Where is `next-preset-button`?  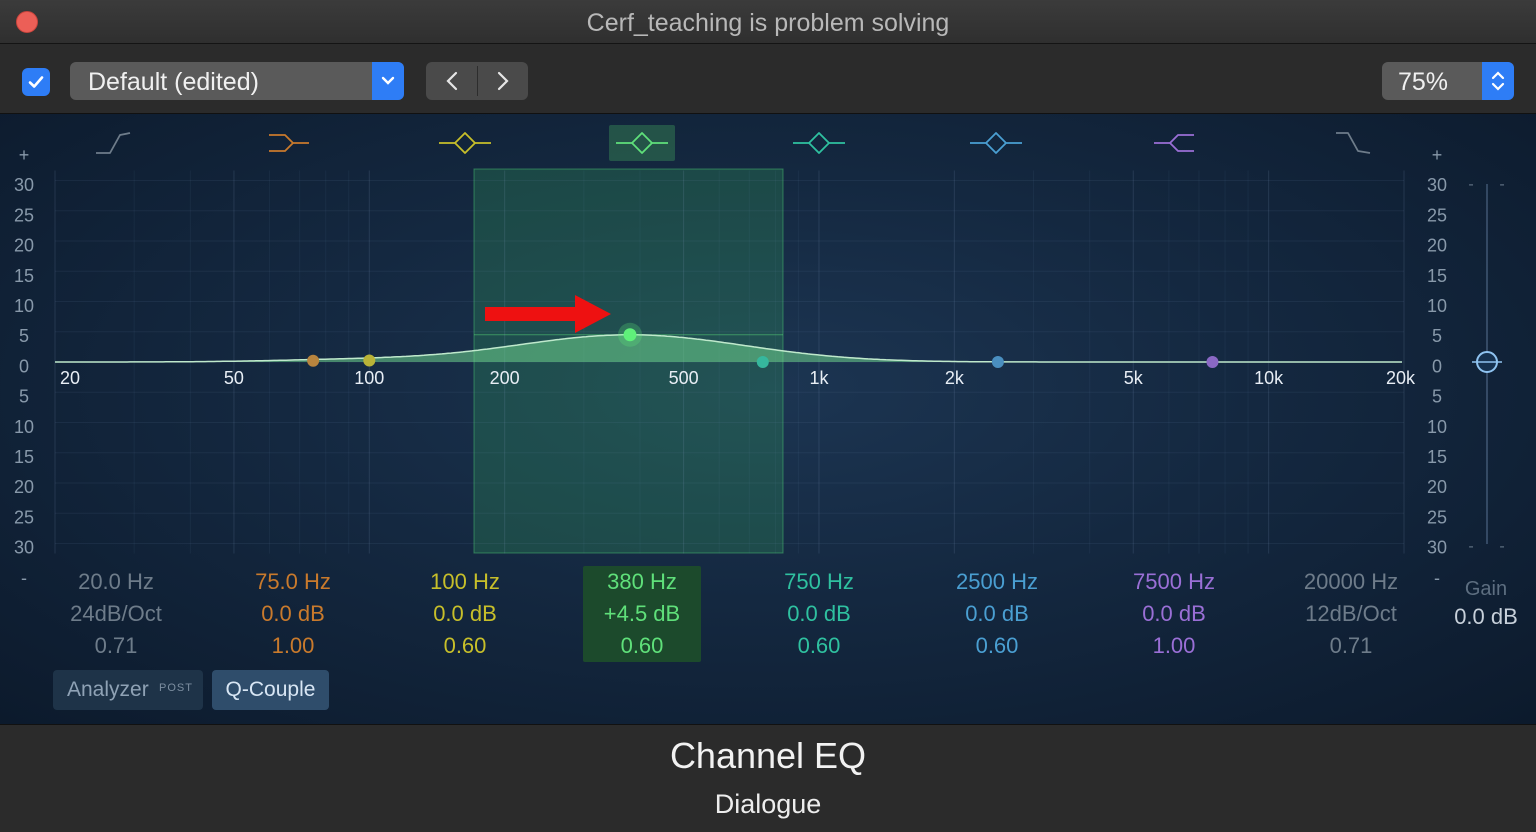 next-preset-button is located at coordinates (502, 81).